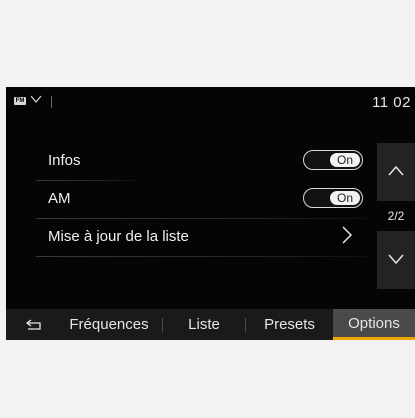 The image size is (415, 418). Describe the element at coordinates (51, 102) in the screenshot. I see `status-divider` at that location.